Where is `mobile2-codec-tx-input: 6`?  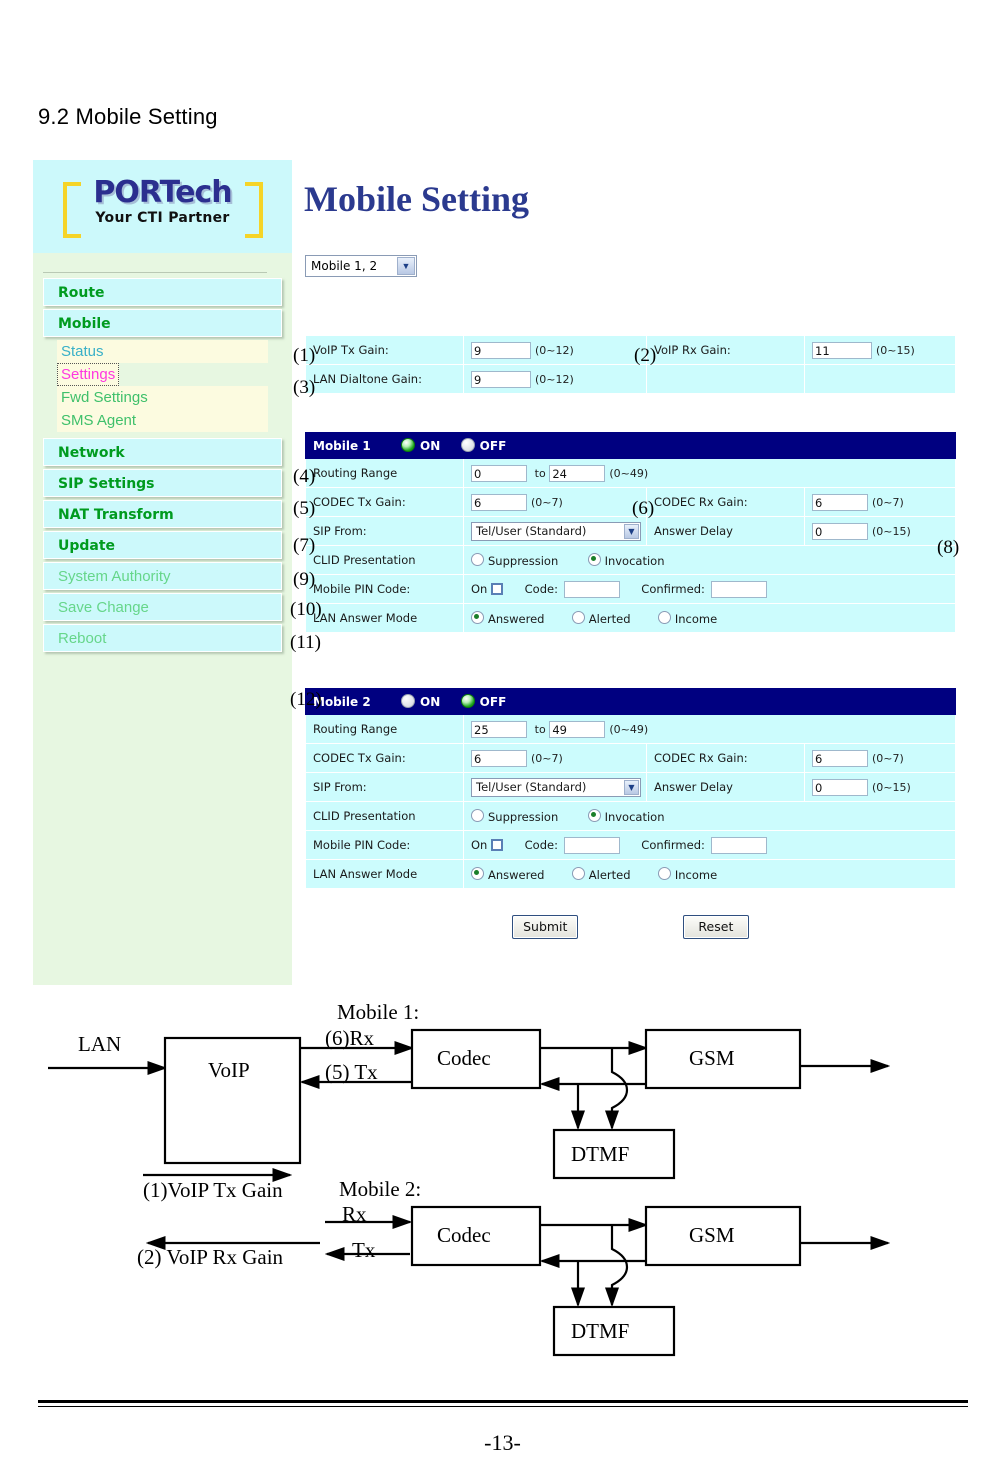 mobile2-codec-tx-input: 6 is located at coordinates (499, 758).